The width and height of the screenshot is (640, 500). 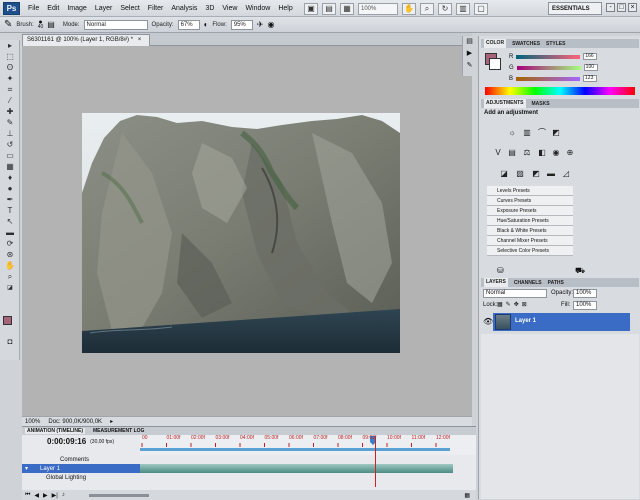 I want to click on menu-select: Select, so click(x=129, y=8).